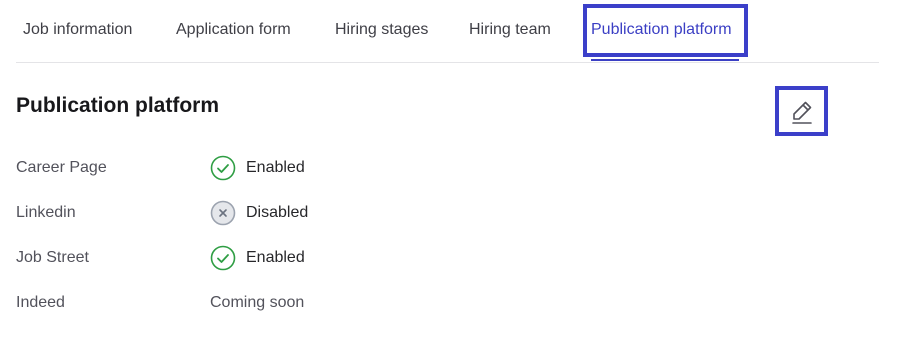  I want to click on tab-hiring-team: Hiring team, so click(510, 30).